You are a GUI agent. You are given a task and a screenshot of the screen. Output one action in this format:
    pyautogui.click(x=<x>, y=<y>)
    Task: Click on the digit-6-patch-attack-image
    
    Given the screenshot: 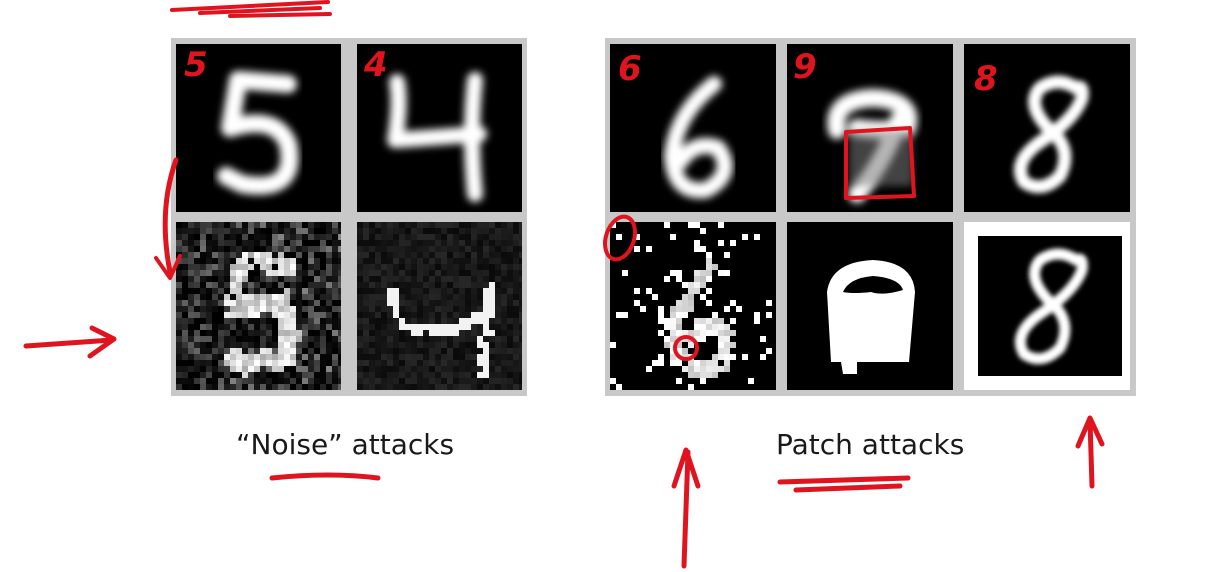 What is the action you would take?
    pyautogui.click(x=693, y=306)
    